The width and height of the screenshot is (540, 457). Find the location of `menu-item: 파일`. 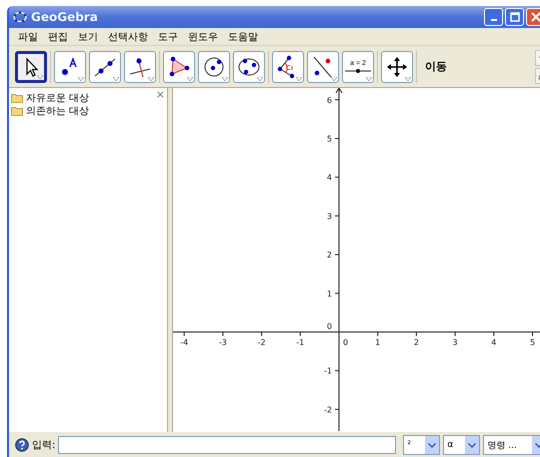

menu-item: 파일 is located at coordinates (28, 37).